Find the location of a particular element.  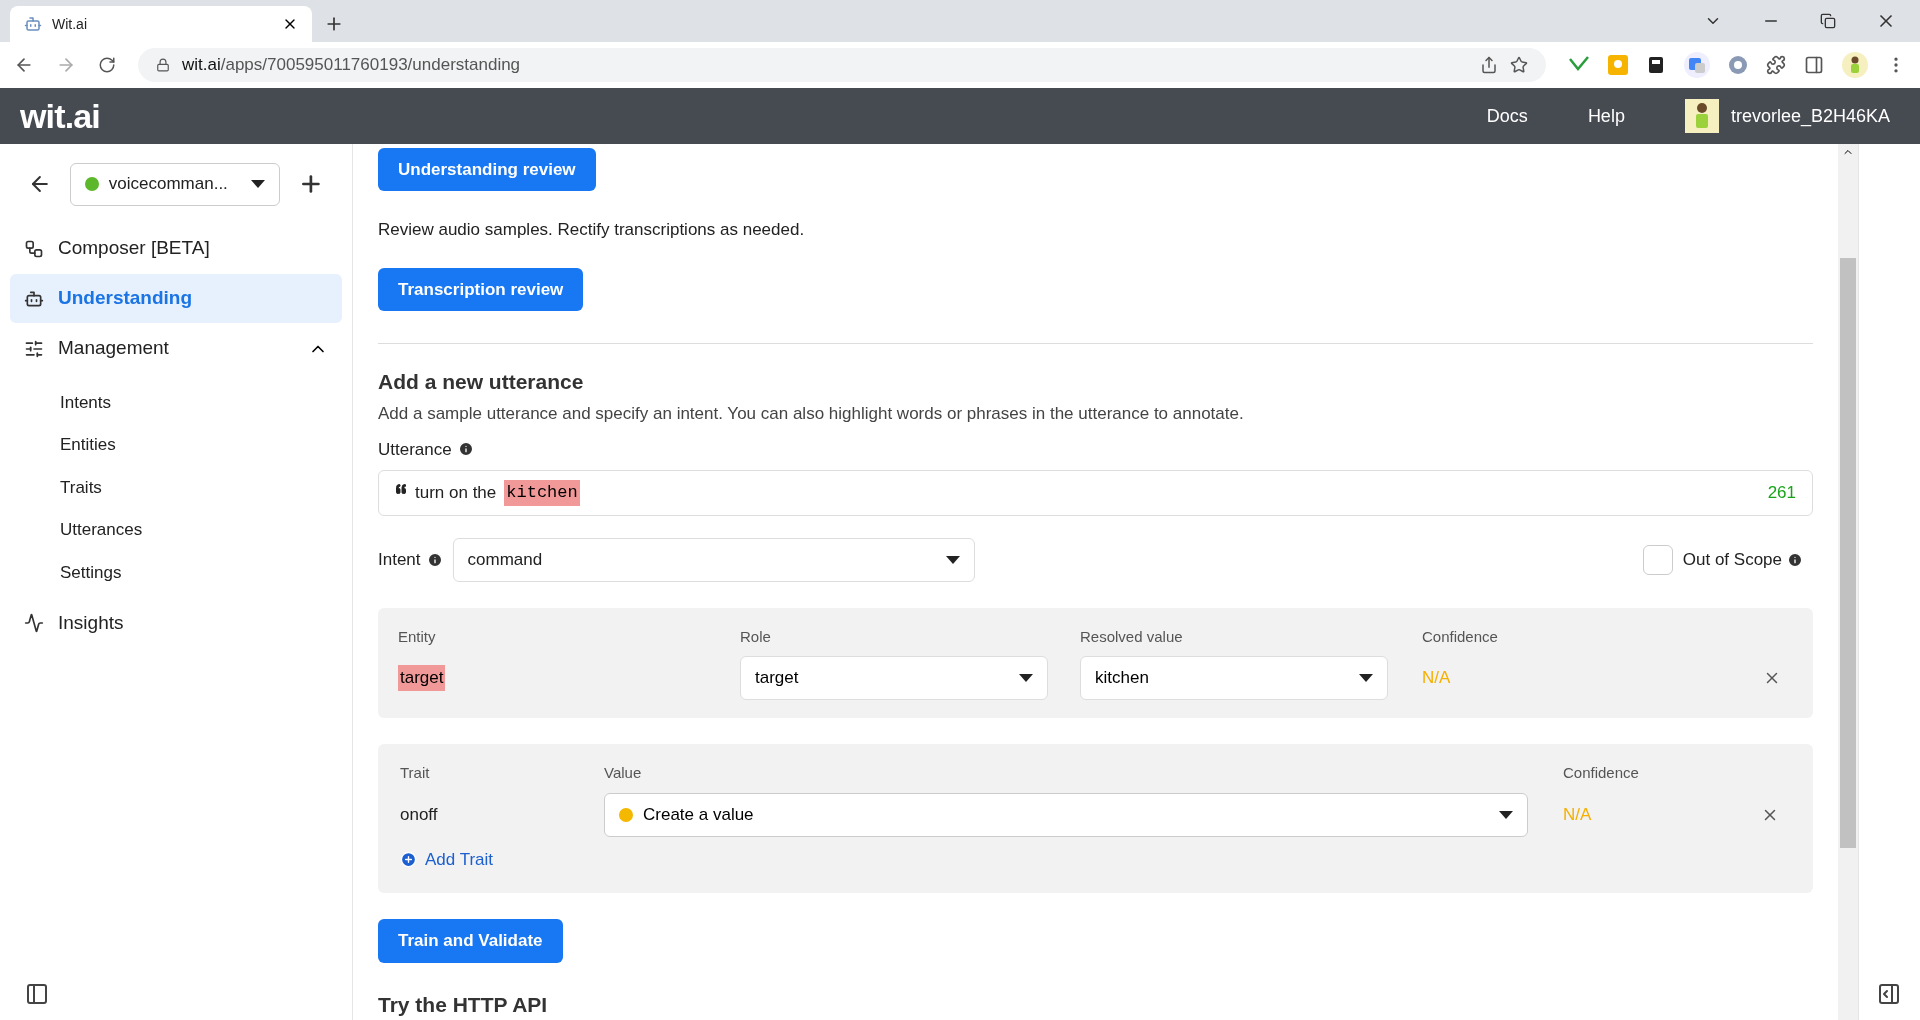

checkbox-label: Out of Scope is located at coordinates (1732, 559).